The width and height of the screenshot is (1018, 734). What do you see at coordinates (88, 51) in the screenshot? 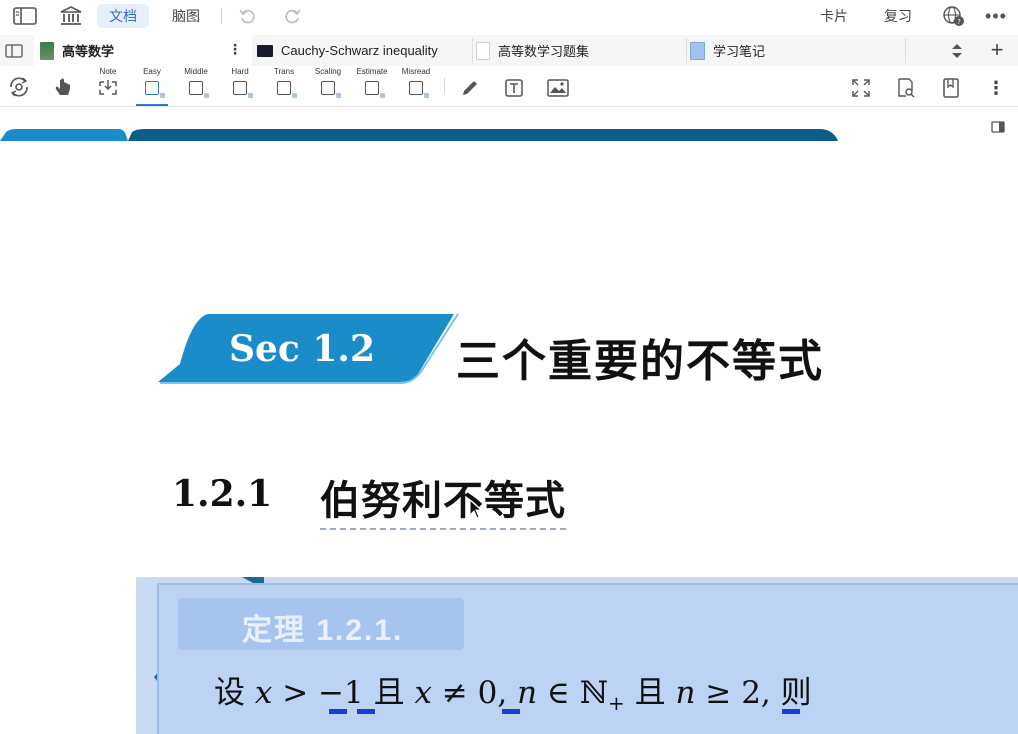
I see `doc-tab-label: 高等数学` at bounding box center [88, 51].